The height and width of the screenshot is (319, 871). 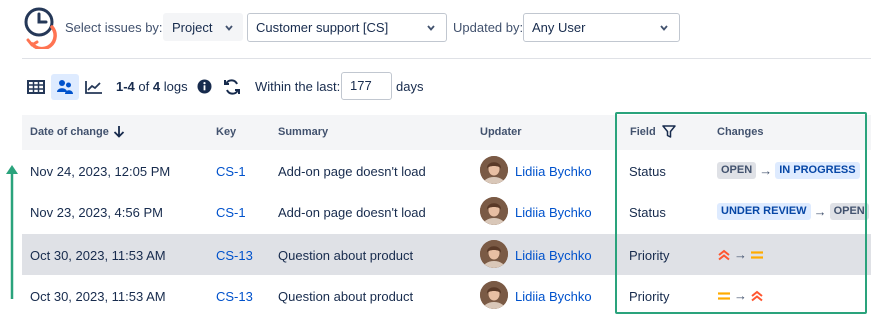 What do you see at coordinates (298, 86) in the screenshot?
I see `within-label: Within the last:` at bounding box center [298, 86].